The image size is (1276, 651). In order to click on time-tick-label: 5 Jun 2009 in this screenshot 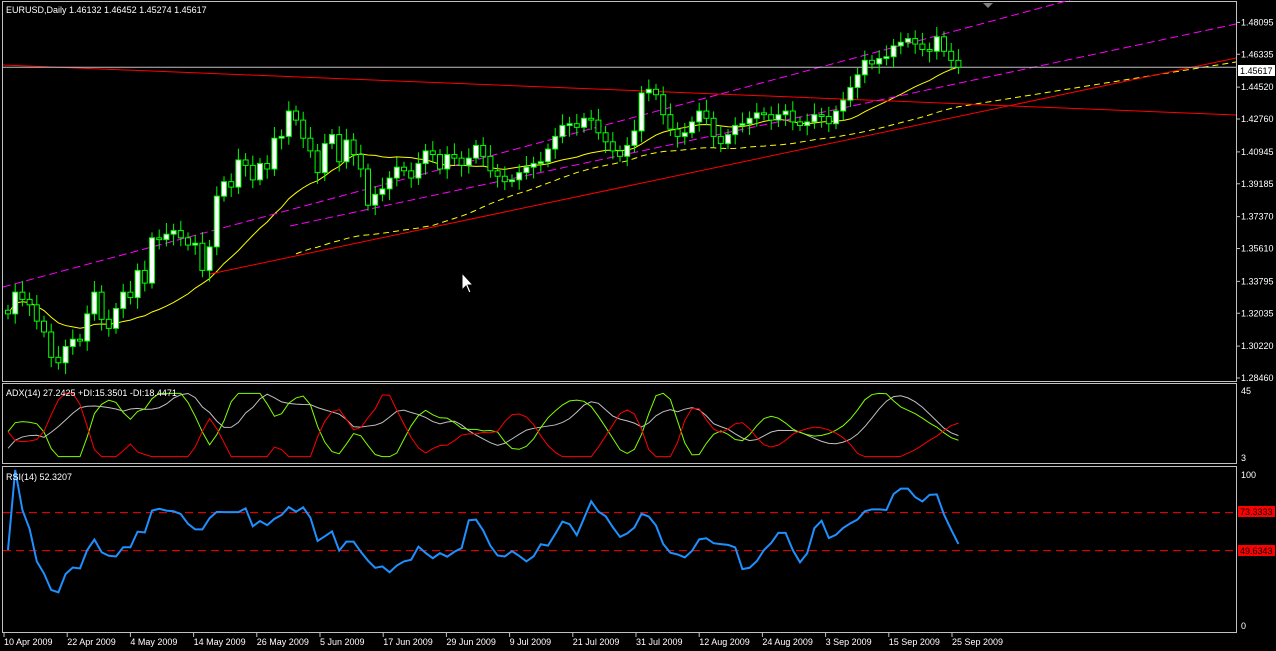, I will do `click(342, 642)`.